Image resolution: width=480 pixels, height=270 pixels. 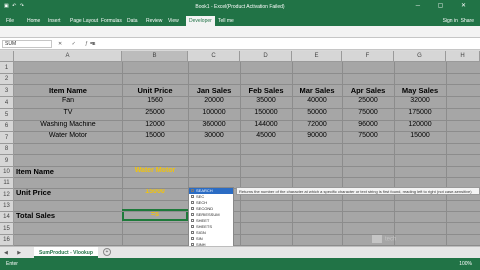 I want to click on unit-price-value: 15000, so click(x=155, y=191).